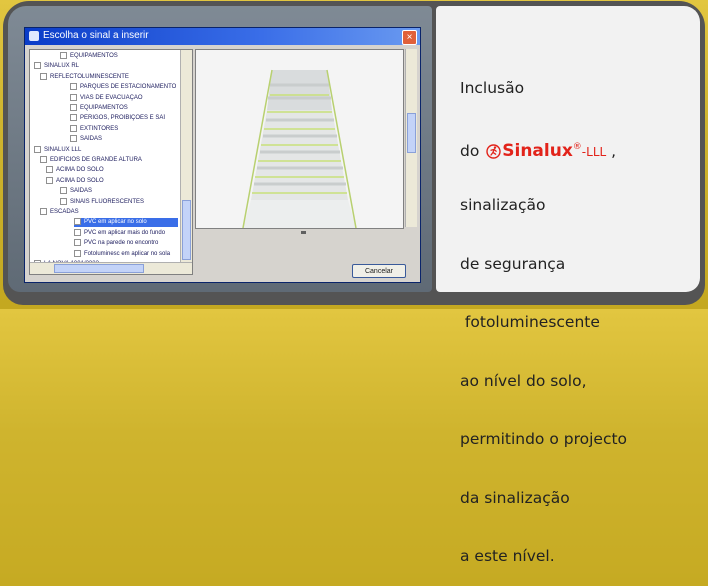 The image size is (708, 586). What do you see at coordinates (34, 36) in the screenshot?
I see `app-icon` at bounding box center [34, 36].